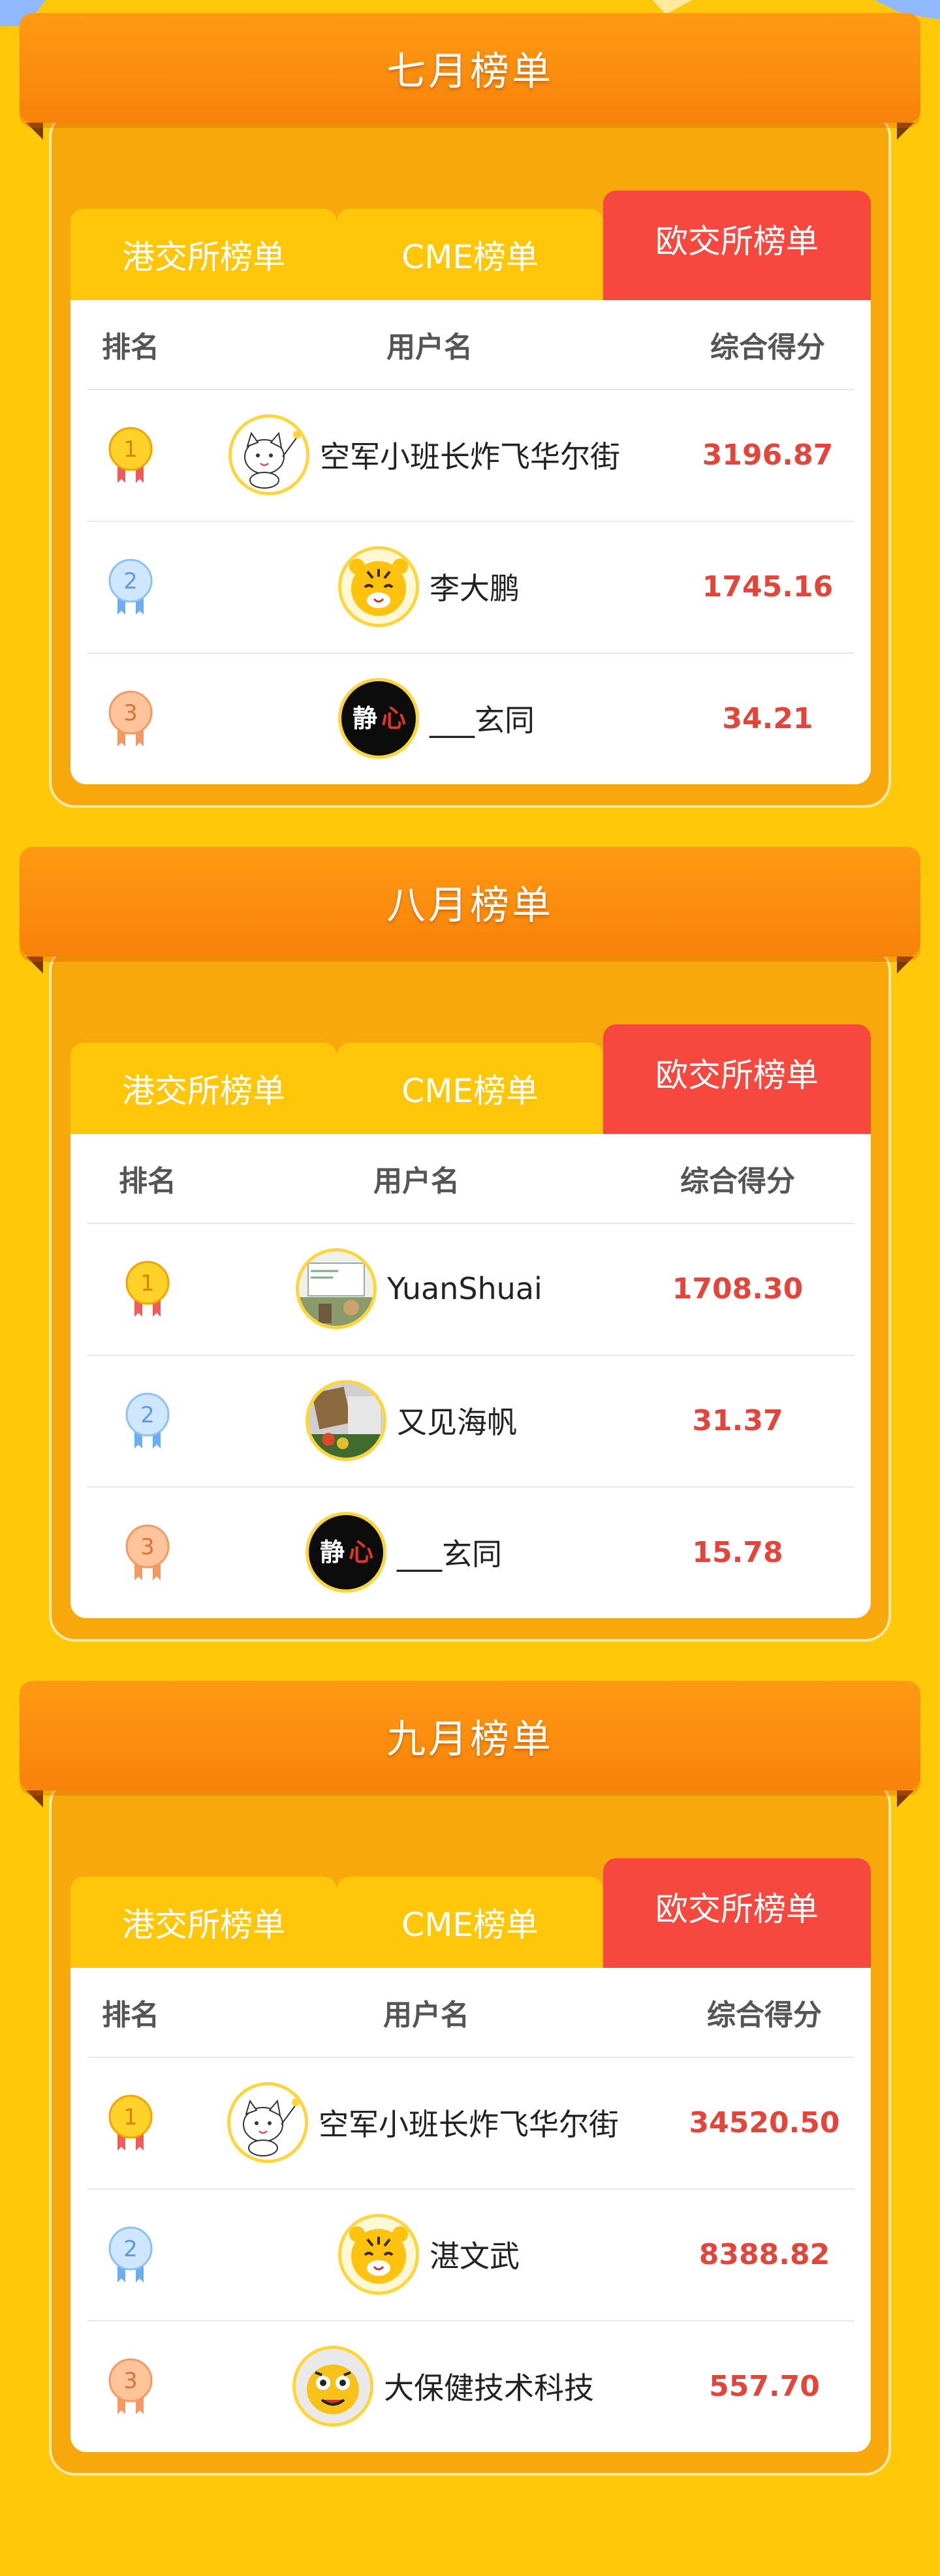  What do you see at coordinates (364, 718) in the screenshot?
I see `svg-text: 静` at bounding box center [364, 718].